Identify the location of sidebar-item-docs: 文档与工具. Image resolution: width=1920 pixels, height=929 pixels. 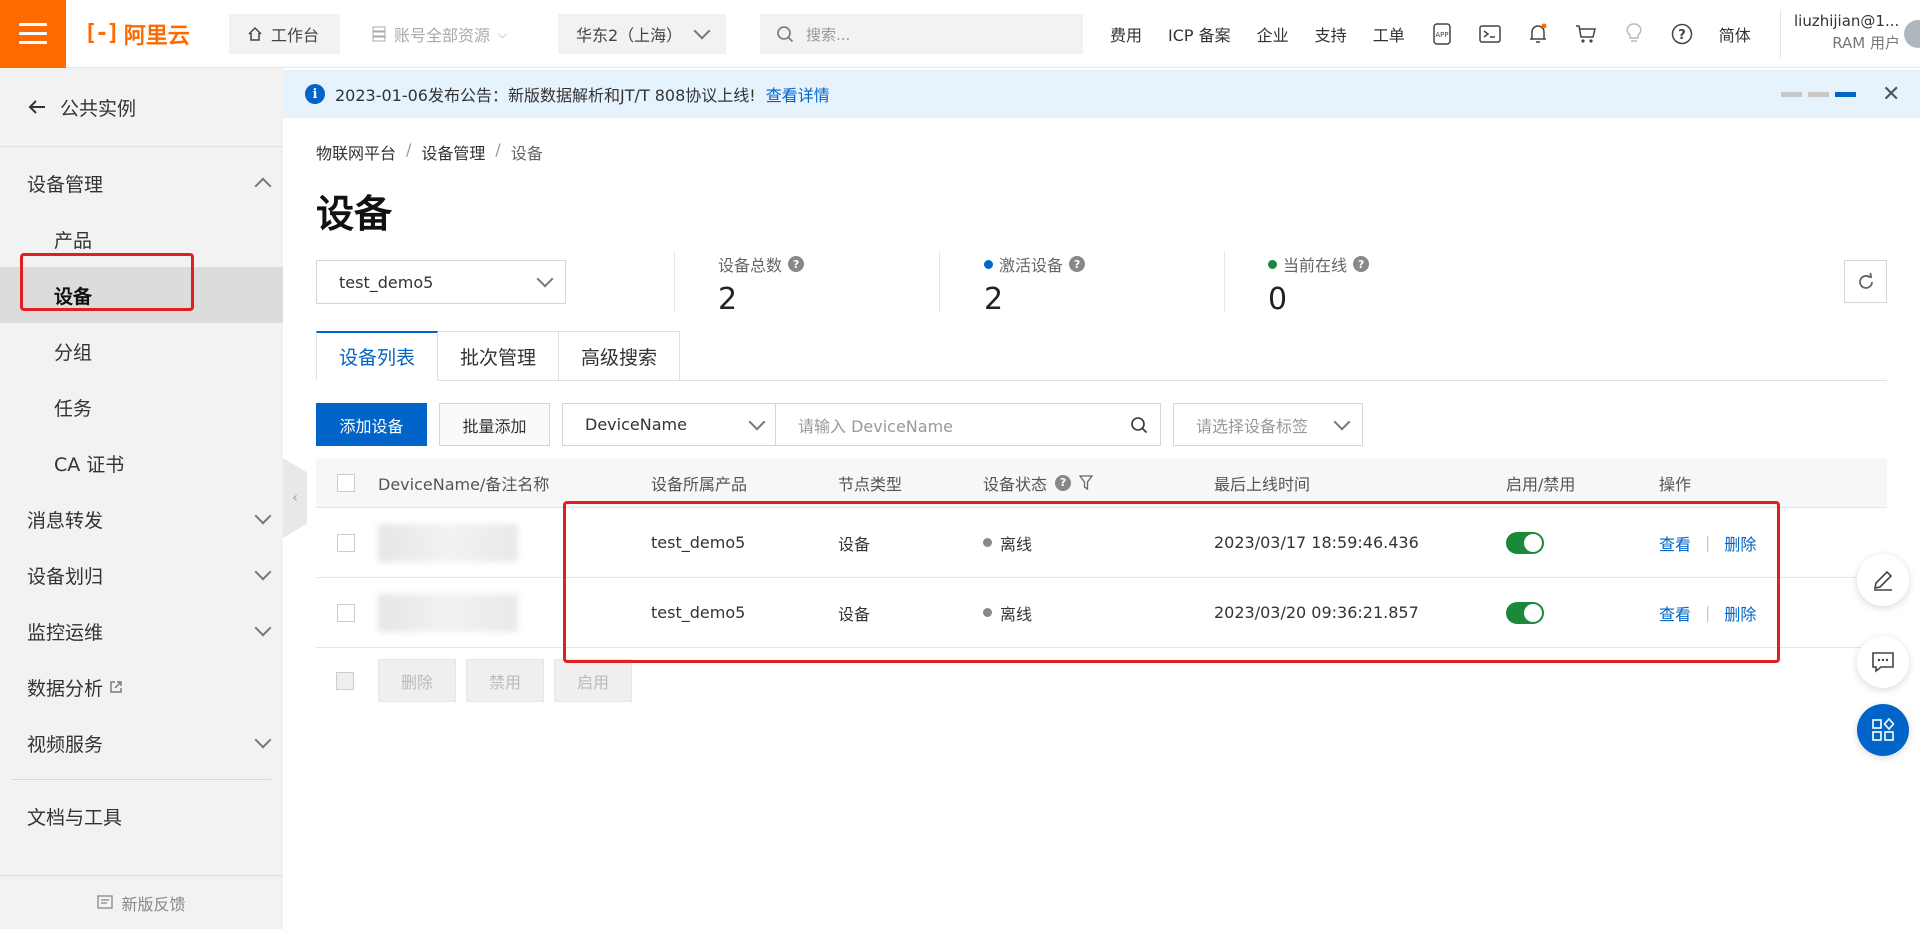
(141, 816).